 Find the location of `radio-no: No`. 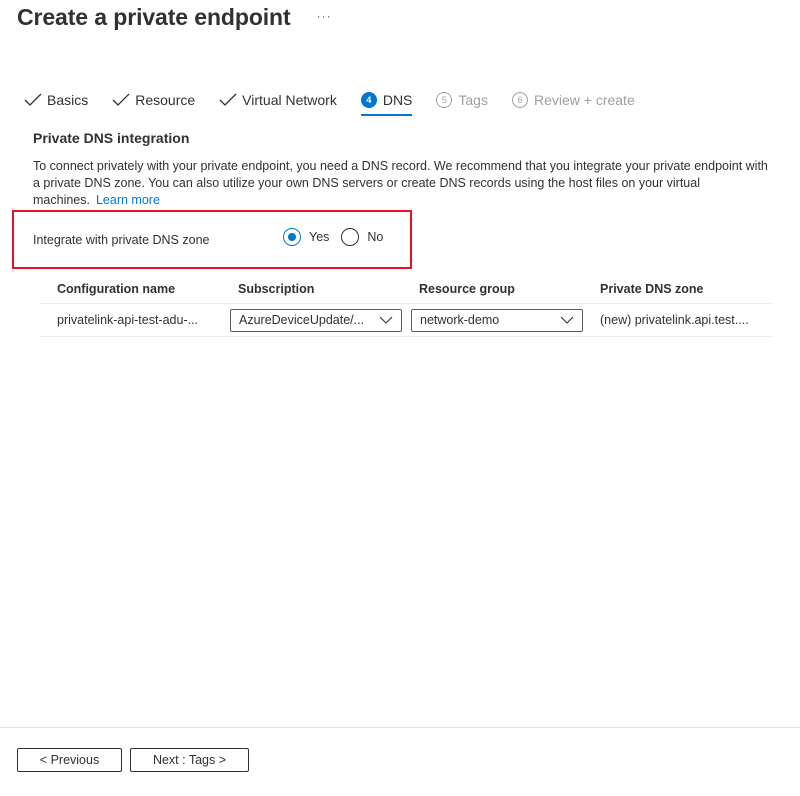

radio-no: No is located at coordinates (362, 237).